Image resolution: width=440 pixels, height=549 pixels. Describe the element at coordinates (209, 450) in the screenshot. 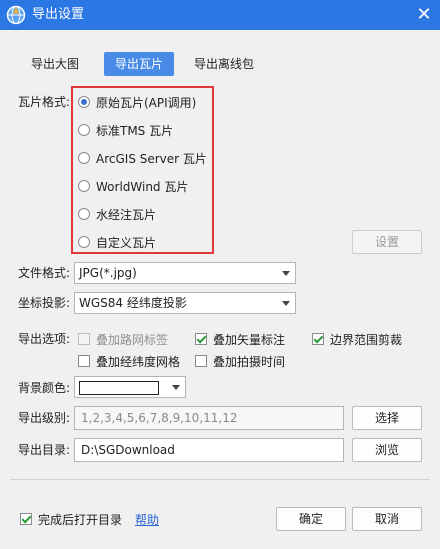

I see `export-dir-field: D:\SGDownload` at that location.